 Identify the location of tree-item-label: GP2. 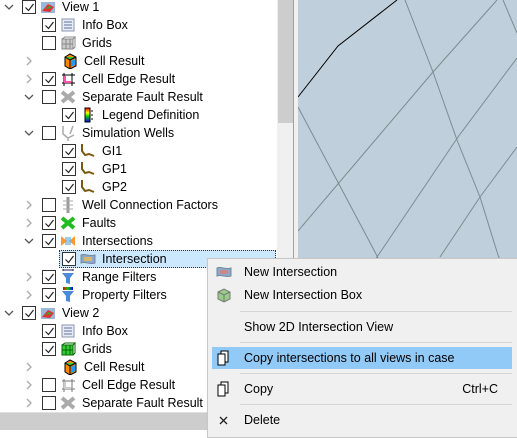
(115, 187).